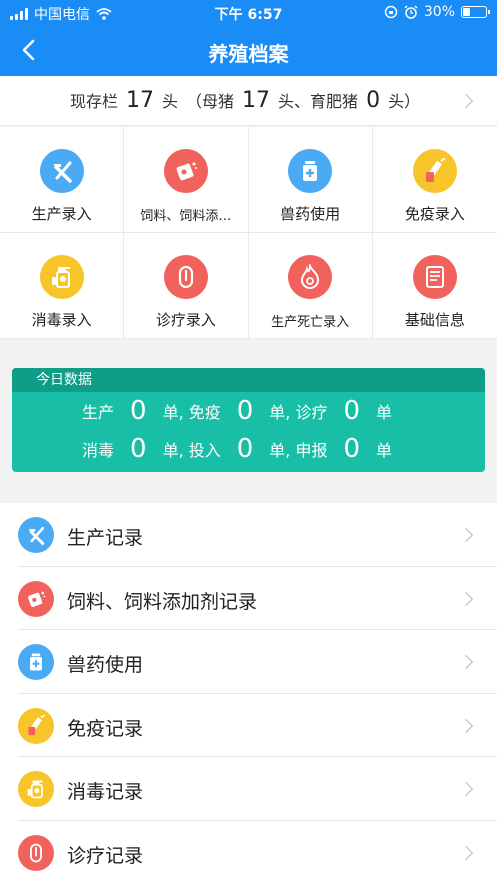  What do you see at coordinates (439, 12) in the screenshot?
I see `battery-percent: 30%` at bounding box center [439, 12].